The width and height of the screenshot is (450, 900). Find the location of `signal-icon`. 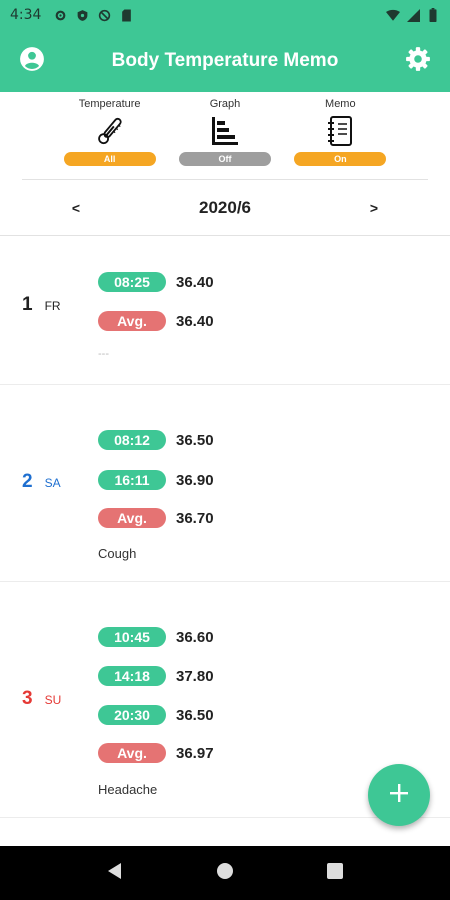

signal-icon is located at coordinates (413, 15).